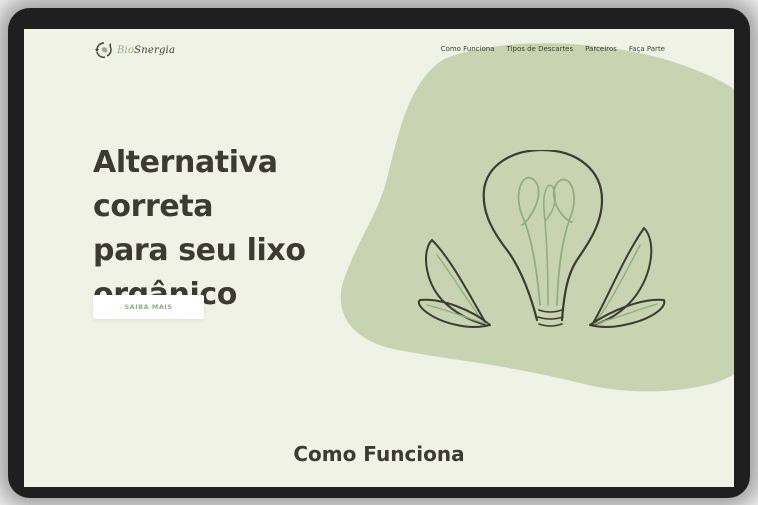  What do you see at coordinates (541, 239) in the screenshot?
I see `lightbulb-with-leaves-icon` at bounding box center [541, 239].